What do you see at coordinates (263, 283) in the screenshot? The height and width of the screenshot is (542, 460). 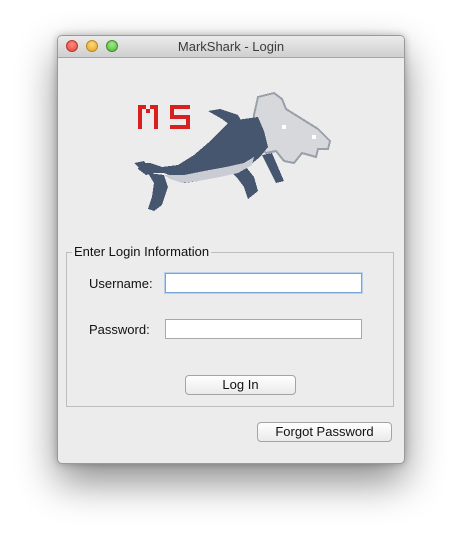 I see `username-field` at bounding box center [263, 283].